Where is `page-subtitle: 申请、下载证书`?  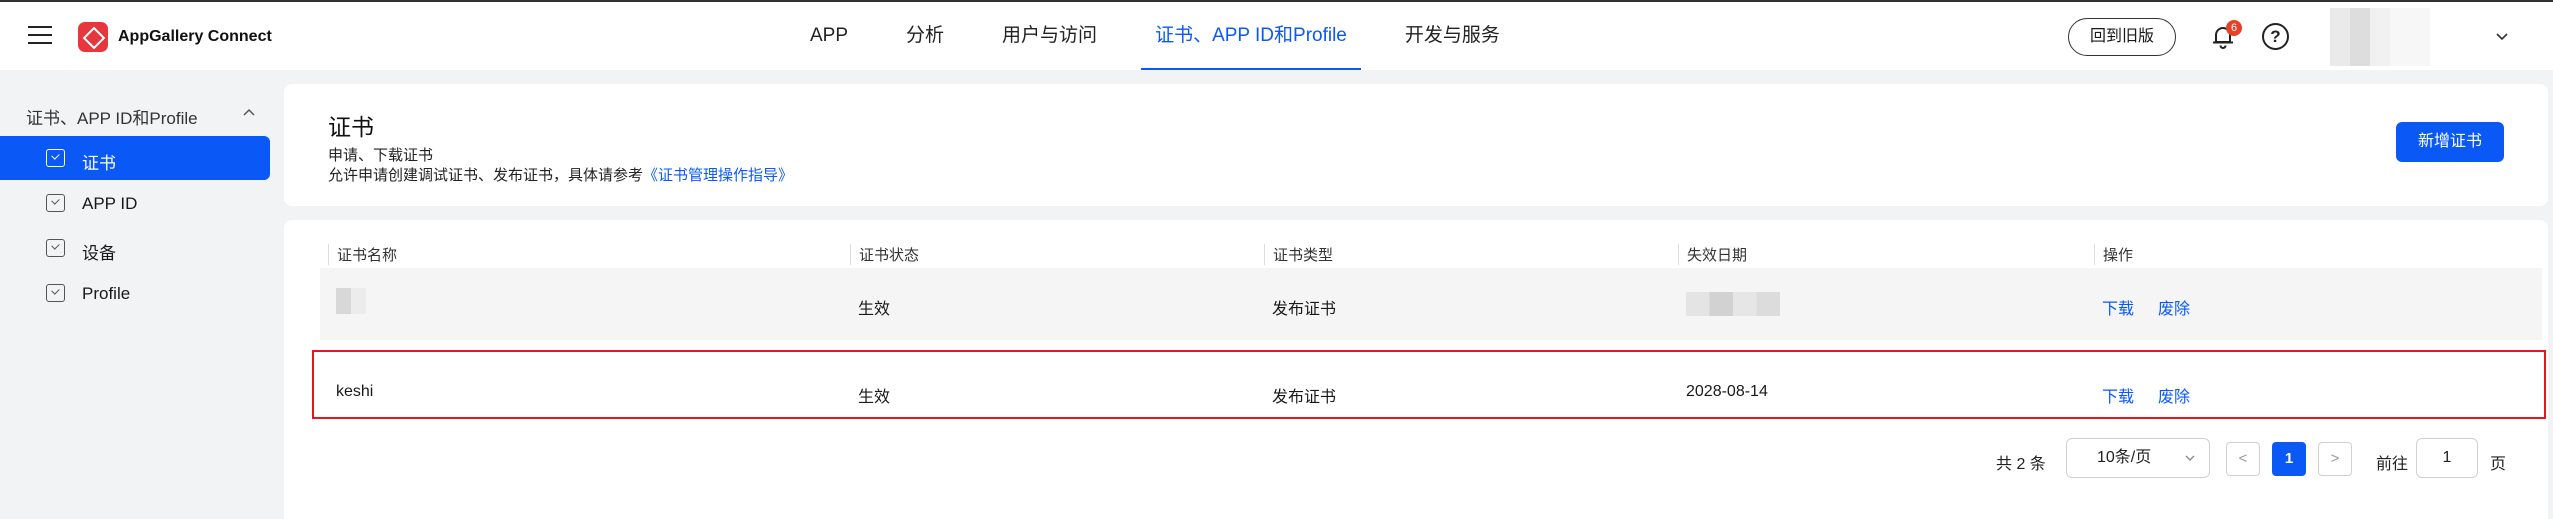
page-subtitle: 申请、下载证书 is located at coordinates (381, 155).